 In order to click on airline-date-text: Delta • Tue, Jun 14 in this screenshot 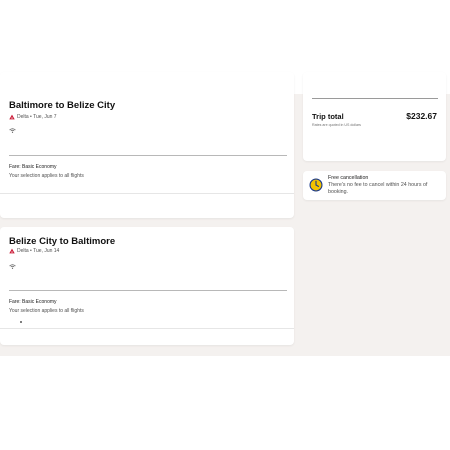, I will do `click(38, 251)`.